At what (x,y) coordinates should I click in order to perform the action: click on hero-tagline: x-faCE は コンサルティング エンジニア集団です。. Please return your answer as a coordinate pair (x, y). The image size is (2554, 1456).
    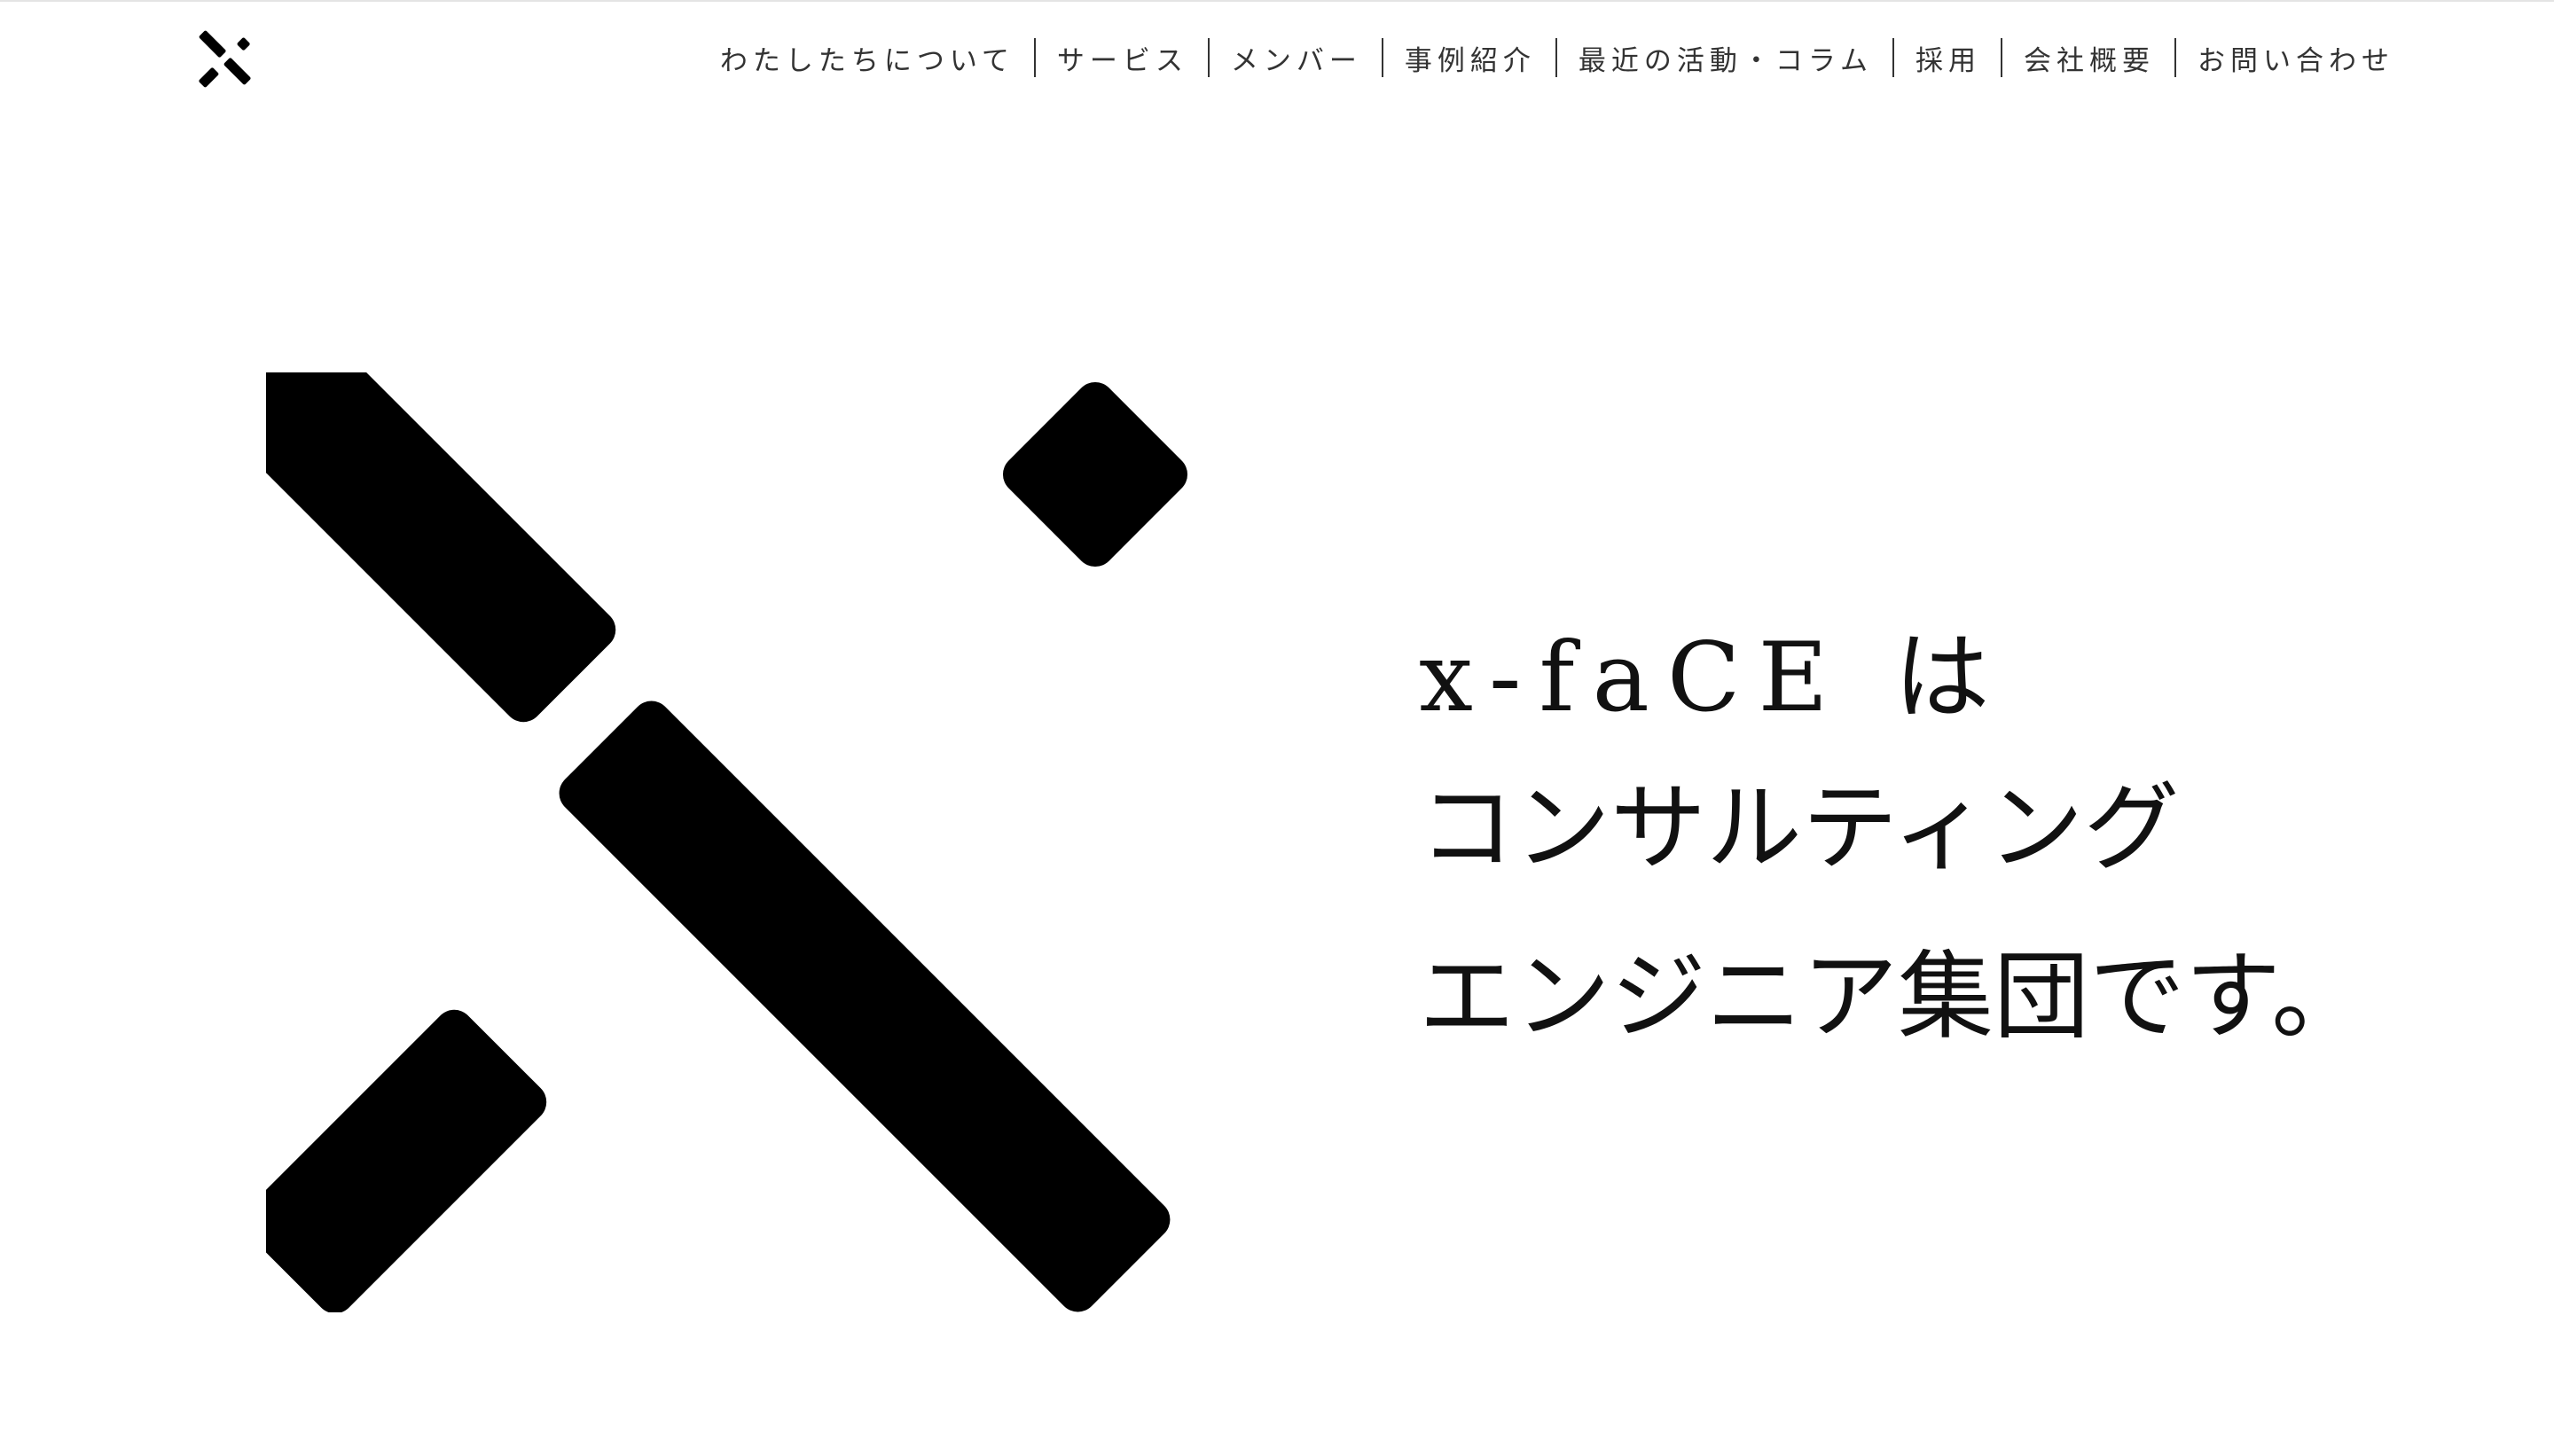
    Looking at the image, I should click on (1929, 847).